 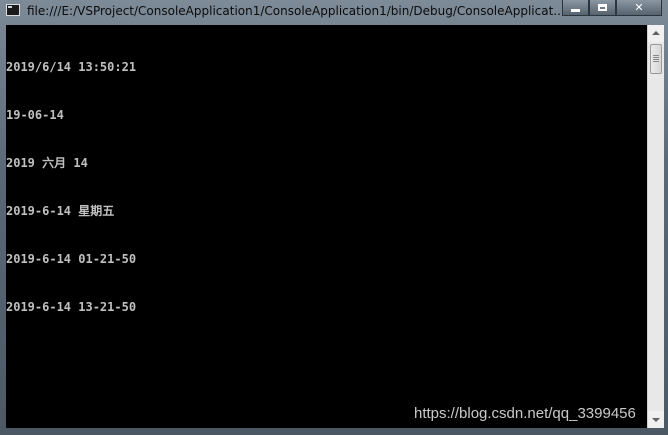 What do you see at coordinates (656, 33) in the screenshot?
I see `scroll-up-arrow-icon` at bounding box center [656, 33].